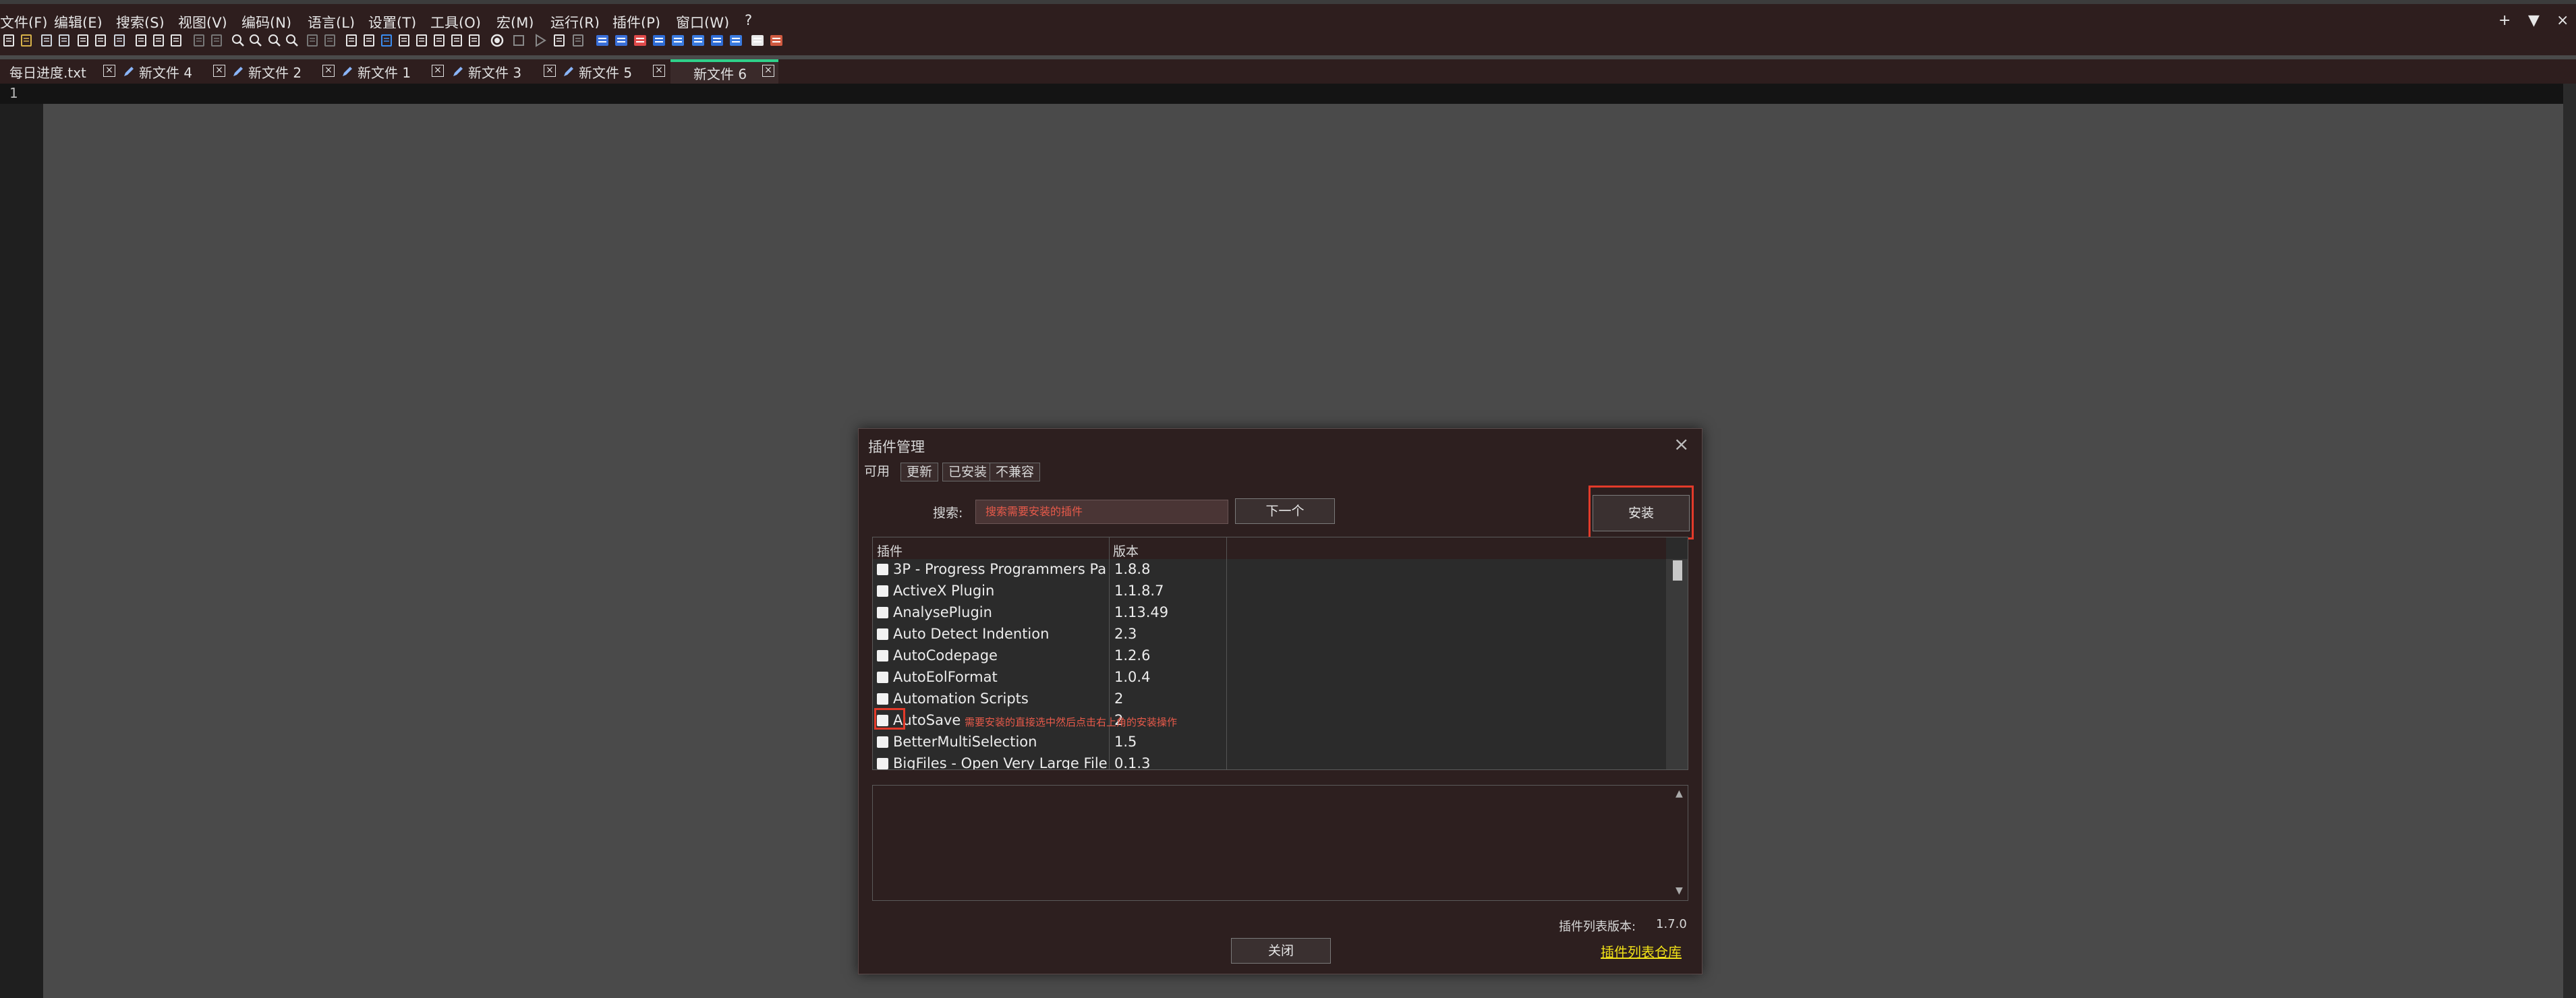  I want to click on search-input: 搜索需要安装的插件, so click(1101, 512).